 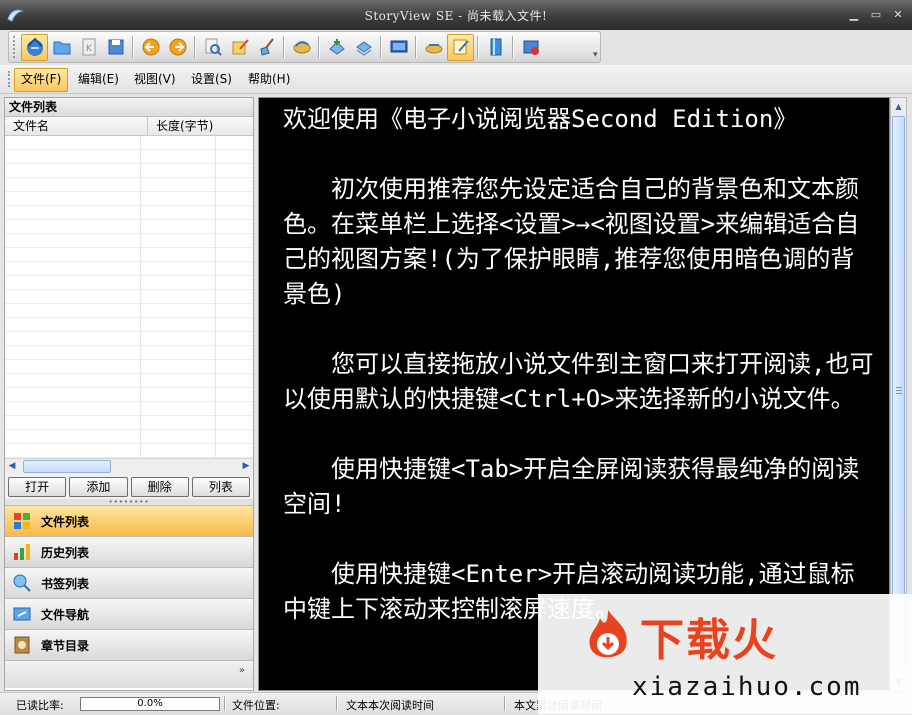 I want to click on read-ratio-value: 0.0%, so click(x=150, y=703).